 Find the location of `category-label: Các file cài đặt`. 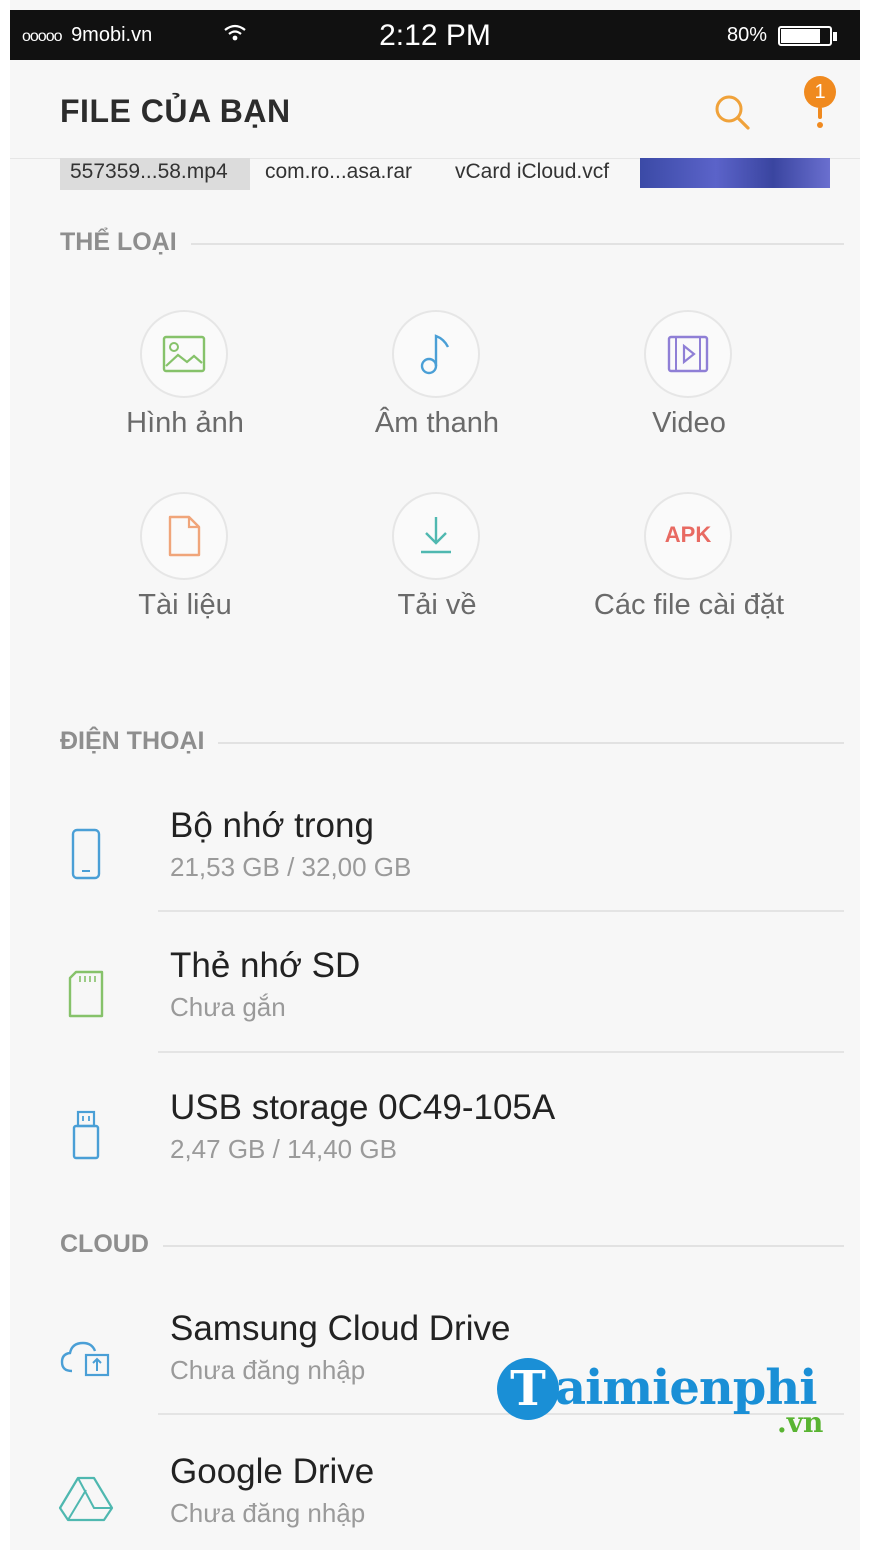

category-label: Các file cài đặt is located at coordinates (689, 605).